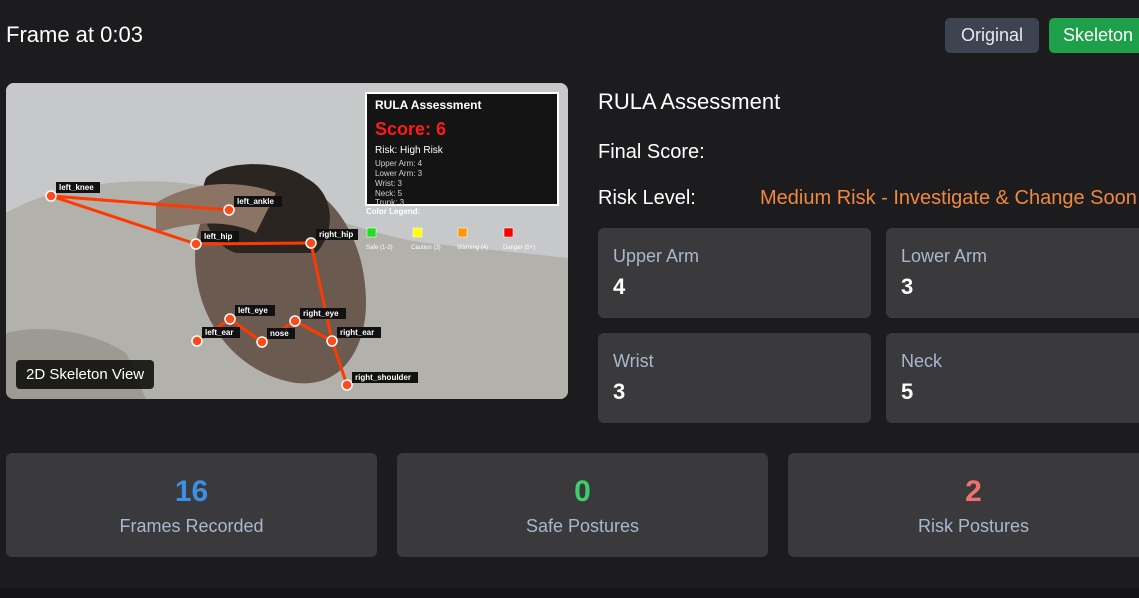  What do you see at coordinates (311, 243) in the screenshot?
I see `joint-right-hip` at bounding box center [311, 243].